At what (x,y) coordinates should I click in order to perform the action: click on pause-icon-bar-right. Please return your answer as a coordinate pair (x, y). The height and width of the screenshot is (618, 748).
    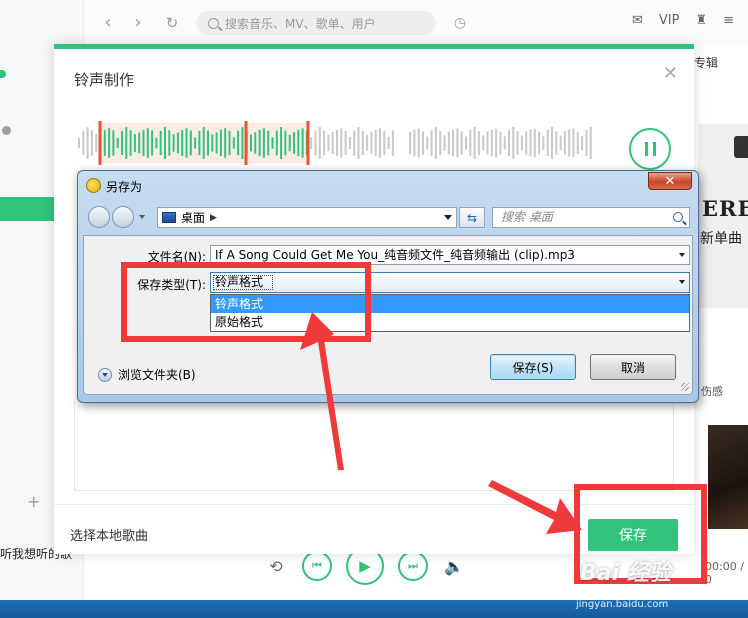
    Looking at the image, I should click on (654, 149).